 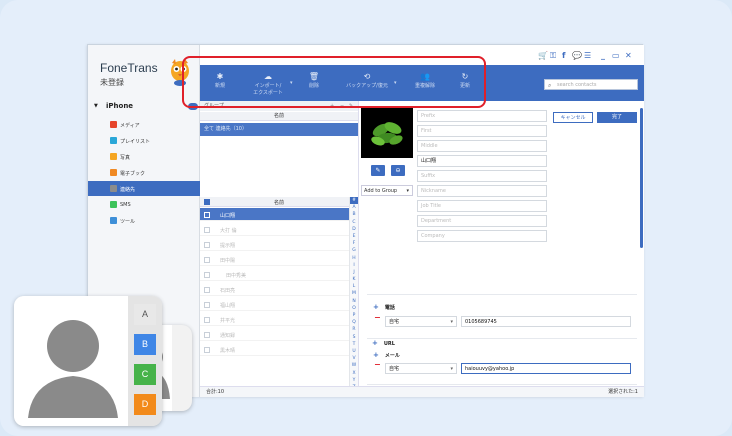 What do you see at coordinates (354, 373) in the screenshot?
I see `alphabet-letter: X` at bounding box center [354, 373].